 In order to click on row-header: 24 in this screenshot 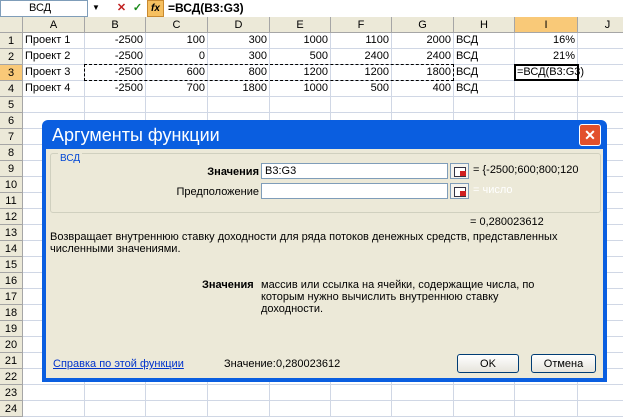, I will do `click(11, 409)`.